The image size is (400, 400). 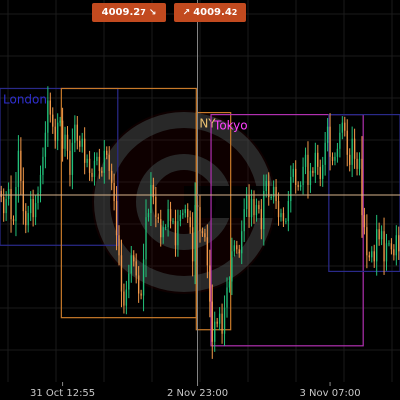 I want to click on sell-pip: 7, so click(x=143, y=12).